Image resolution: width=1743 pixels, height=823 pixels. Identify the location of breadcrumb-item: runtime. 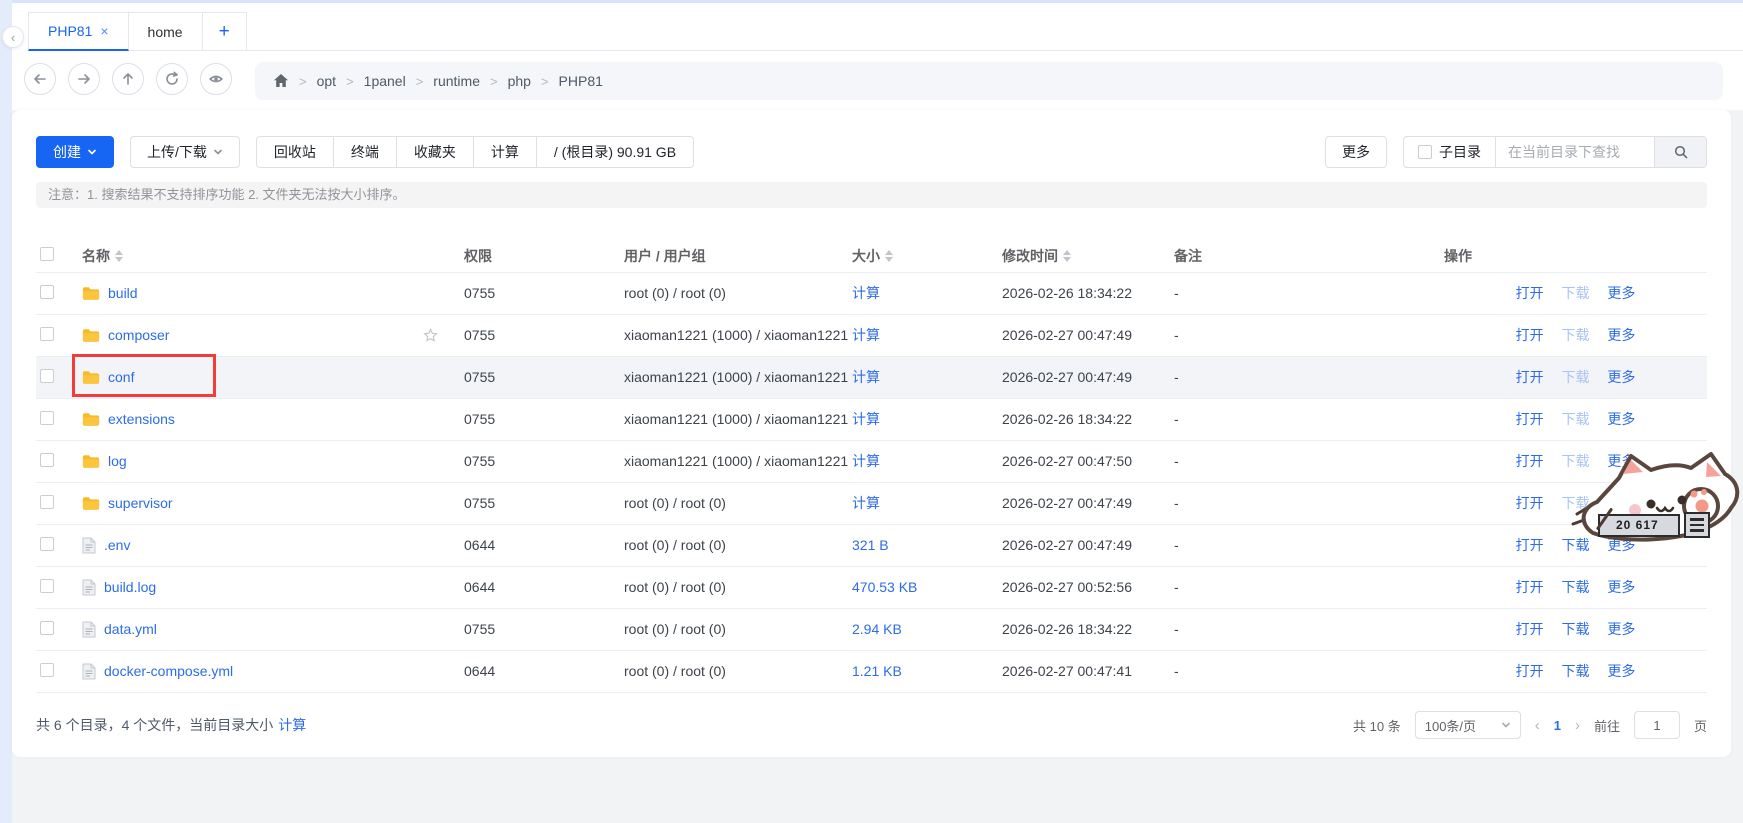
(456, 81).